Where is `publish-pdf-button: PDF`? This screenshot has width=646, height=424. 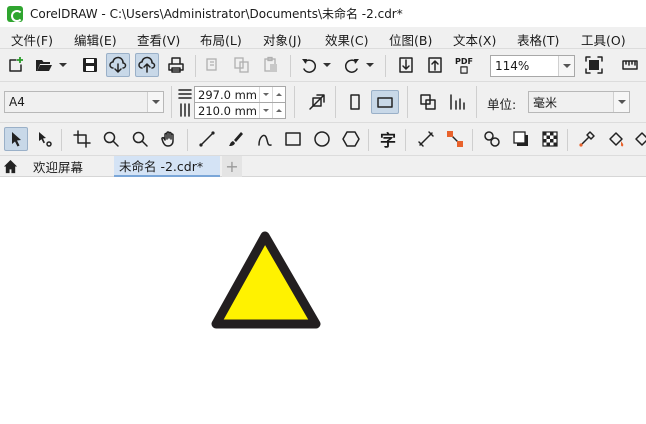
publish-pdf-button: PDF is located at coordinates (464, 65).